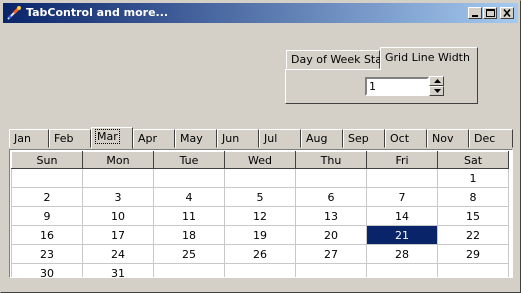 The width and height of the screenshot is (521, 293). What do you see at coordinates (47, 216) in the screenshot?
I see `calendar-day-cell: 9` at bounding box center [47, 216].